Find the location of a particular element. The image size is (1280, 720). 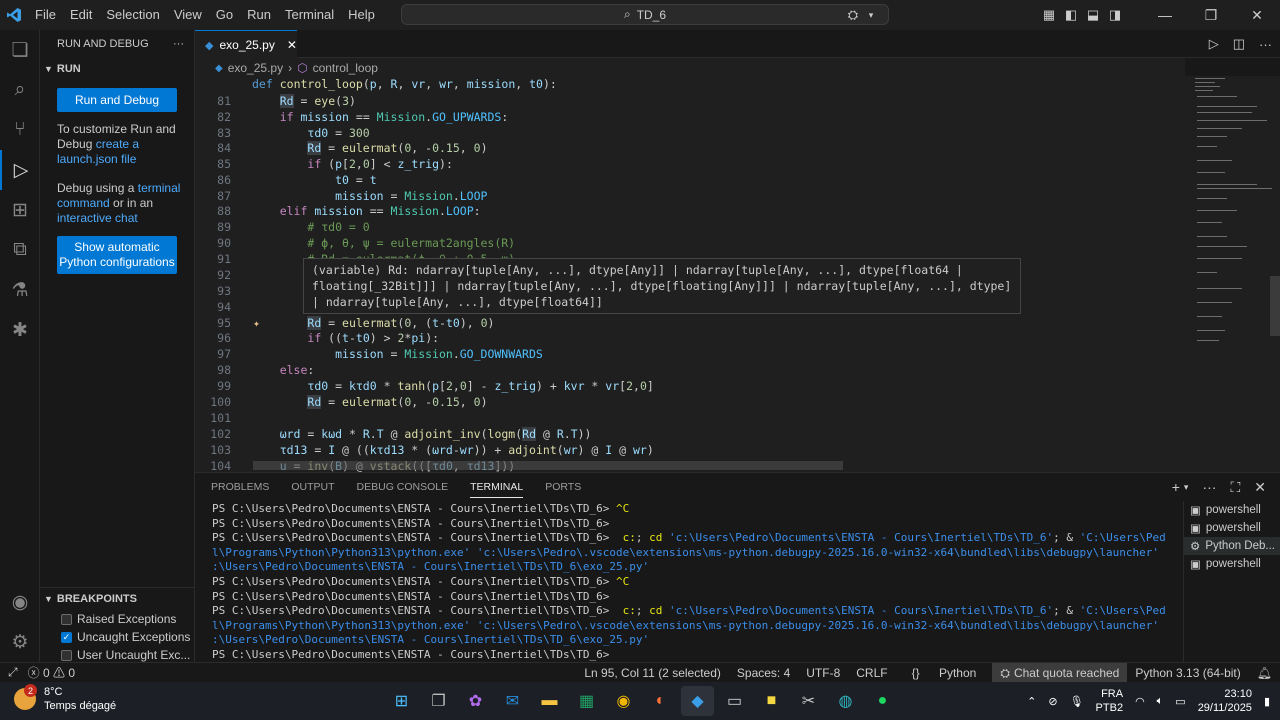

toggle-secondary-sidebar-icon: ◨ is located at coordinates (1115, 15).